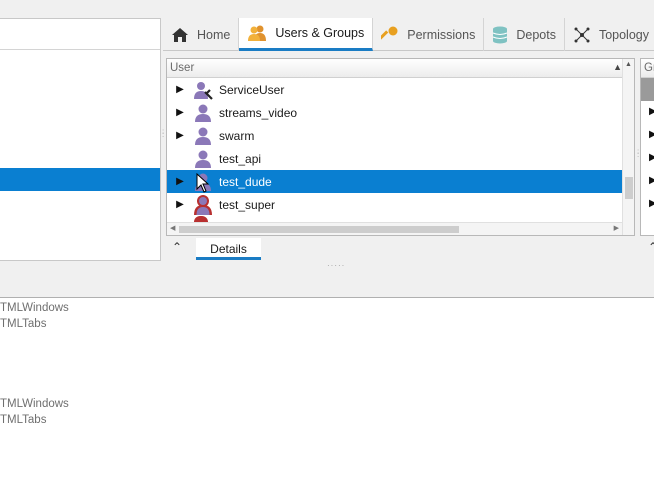 The width and height of the screenshot is (654, 502). Describe the element at coordinates (647, 147) in the screenshot. I see `groups-grid: Gr ▶ ▶ ▶ ▶ ▶` at that location.